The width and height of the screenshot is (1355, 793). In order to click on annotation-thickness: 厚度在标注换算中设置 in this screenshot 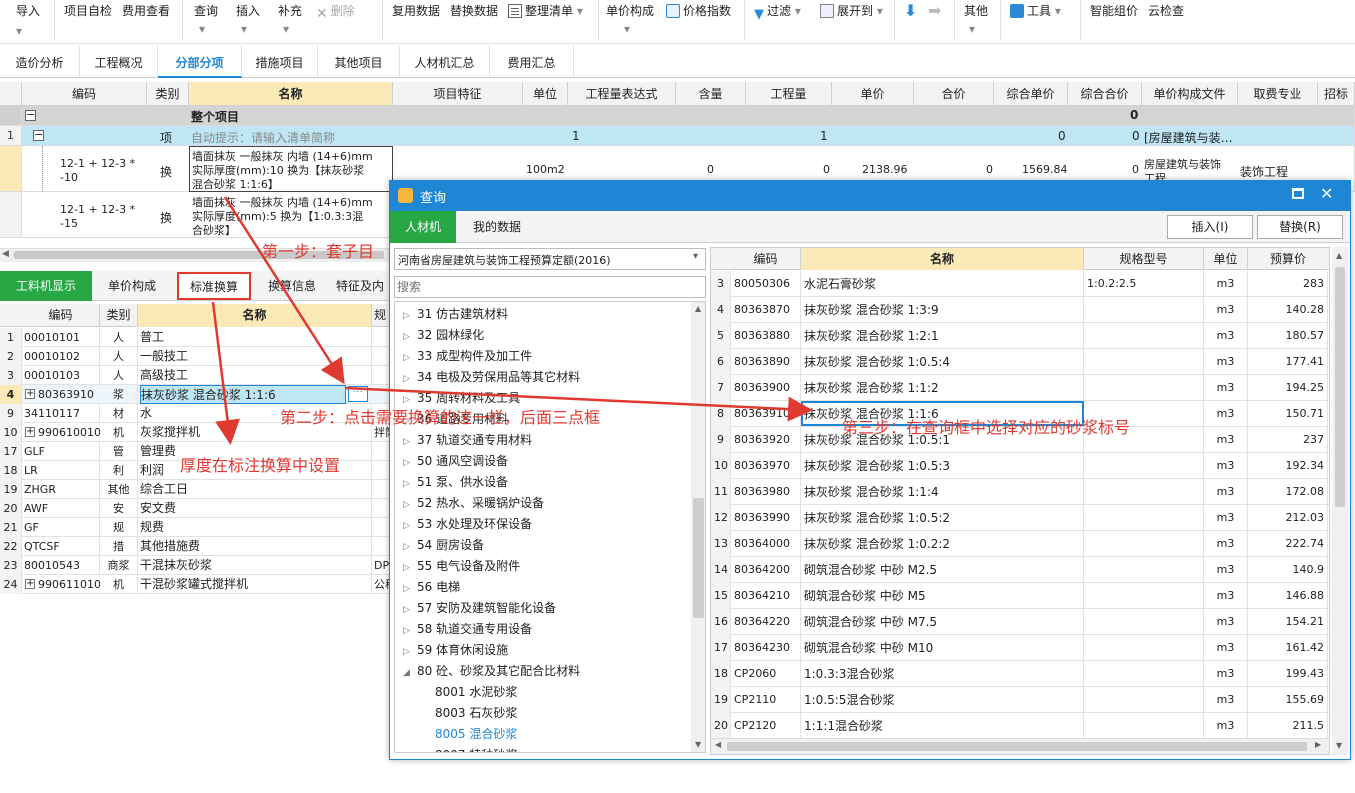, I will do `click(260, 465)`.